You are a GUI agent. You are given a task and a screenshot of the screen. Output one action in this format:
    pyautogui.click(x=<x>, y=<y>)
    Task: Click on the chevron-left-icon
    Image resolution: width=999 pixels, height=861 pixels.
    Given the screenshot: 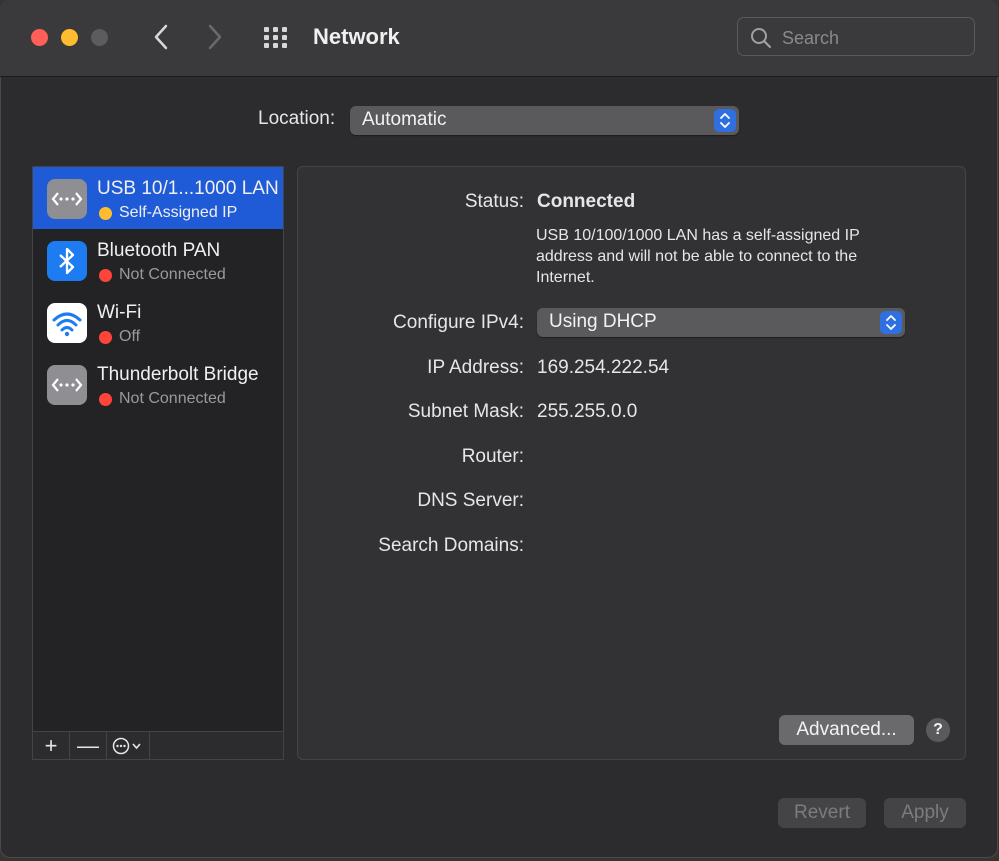 What is the action you would take?
    pyautogui.click(x=161, y=37)
    